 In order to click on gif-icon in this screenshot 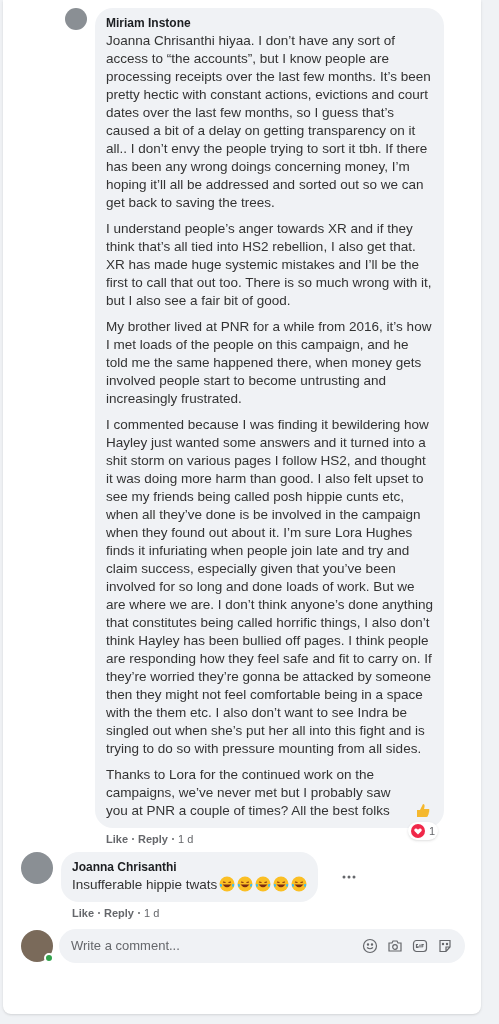, I will do `click(420, 946)`.